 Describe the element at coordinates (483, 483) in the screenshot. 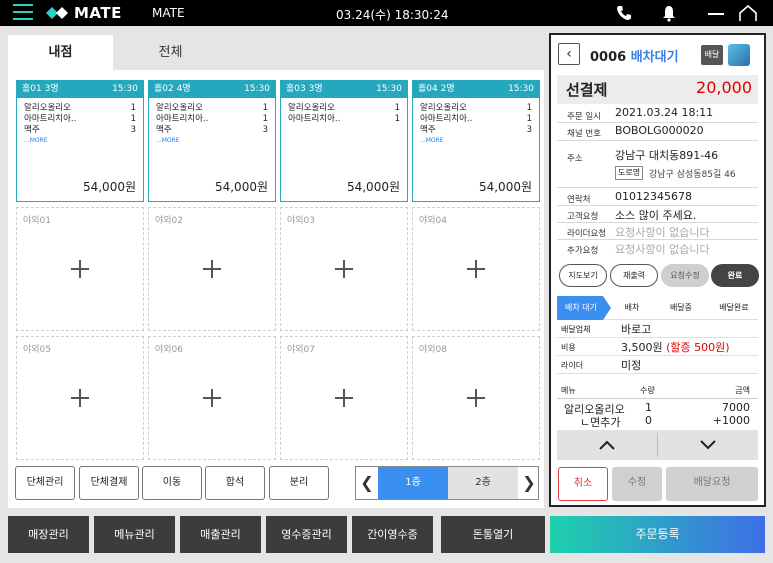

I see `floor-2-button: 2층` at that location.